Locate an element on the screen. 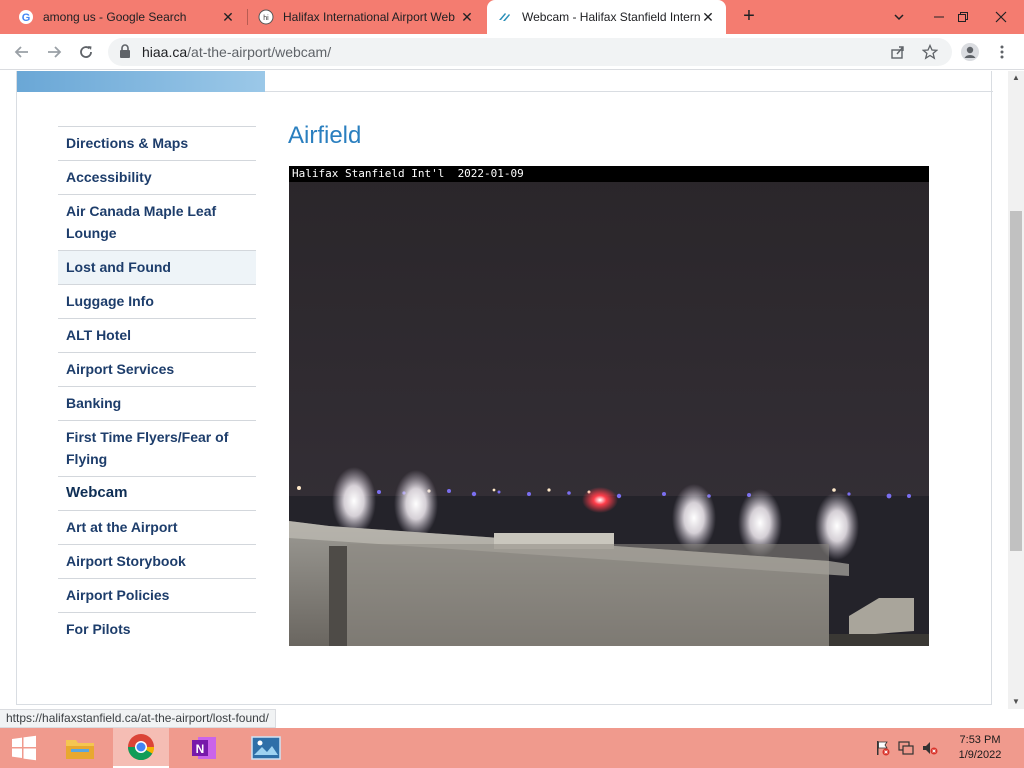  svg-text: N is located at coordinates (200, 749).